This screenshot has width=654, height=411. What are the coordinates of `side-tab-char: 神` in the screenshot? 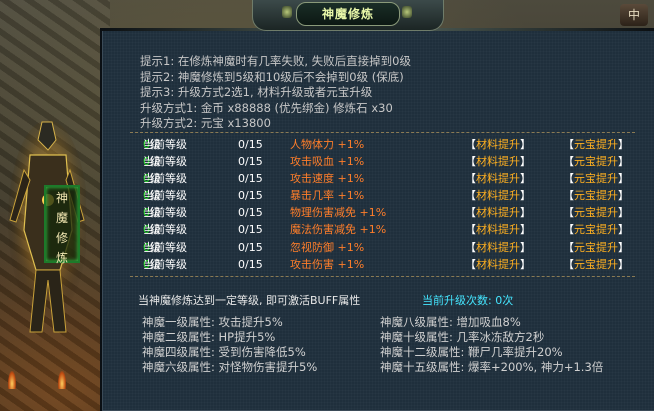 It's located at (61, 198).